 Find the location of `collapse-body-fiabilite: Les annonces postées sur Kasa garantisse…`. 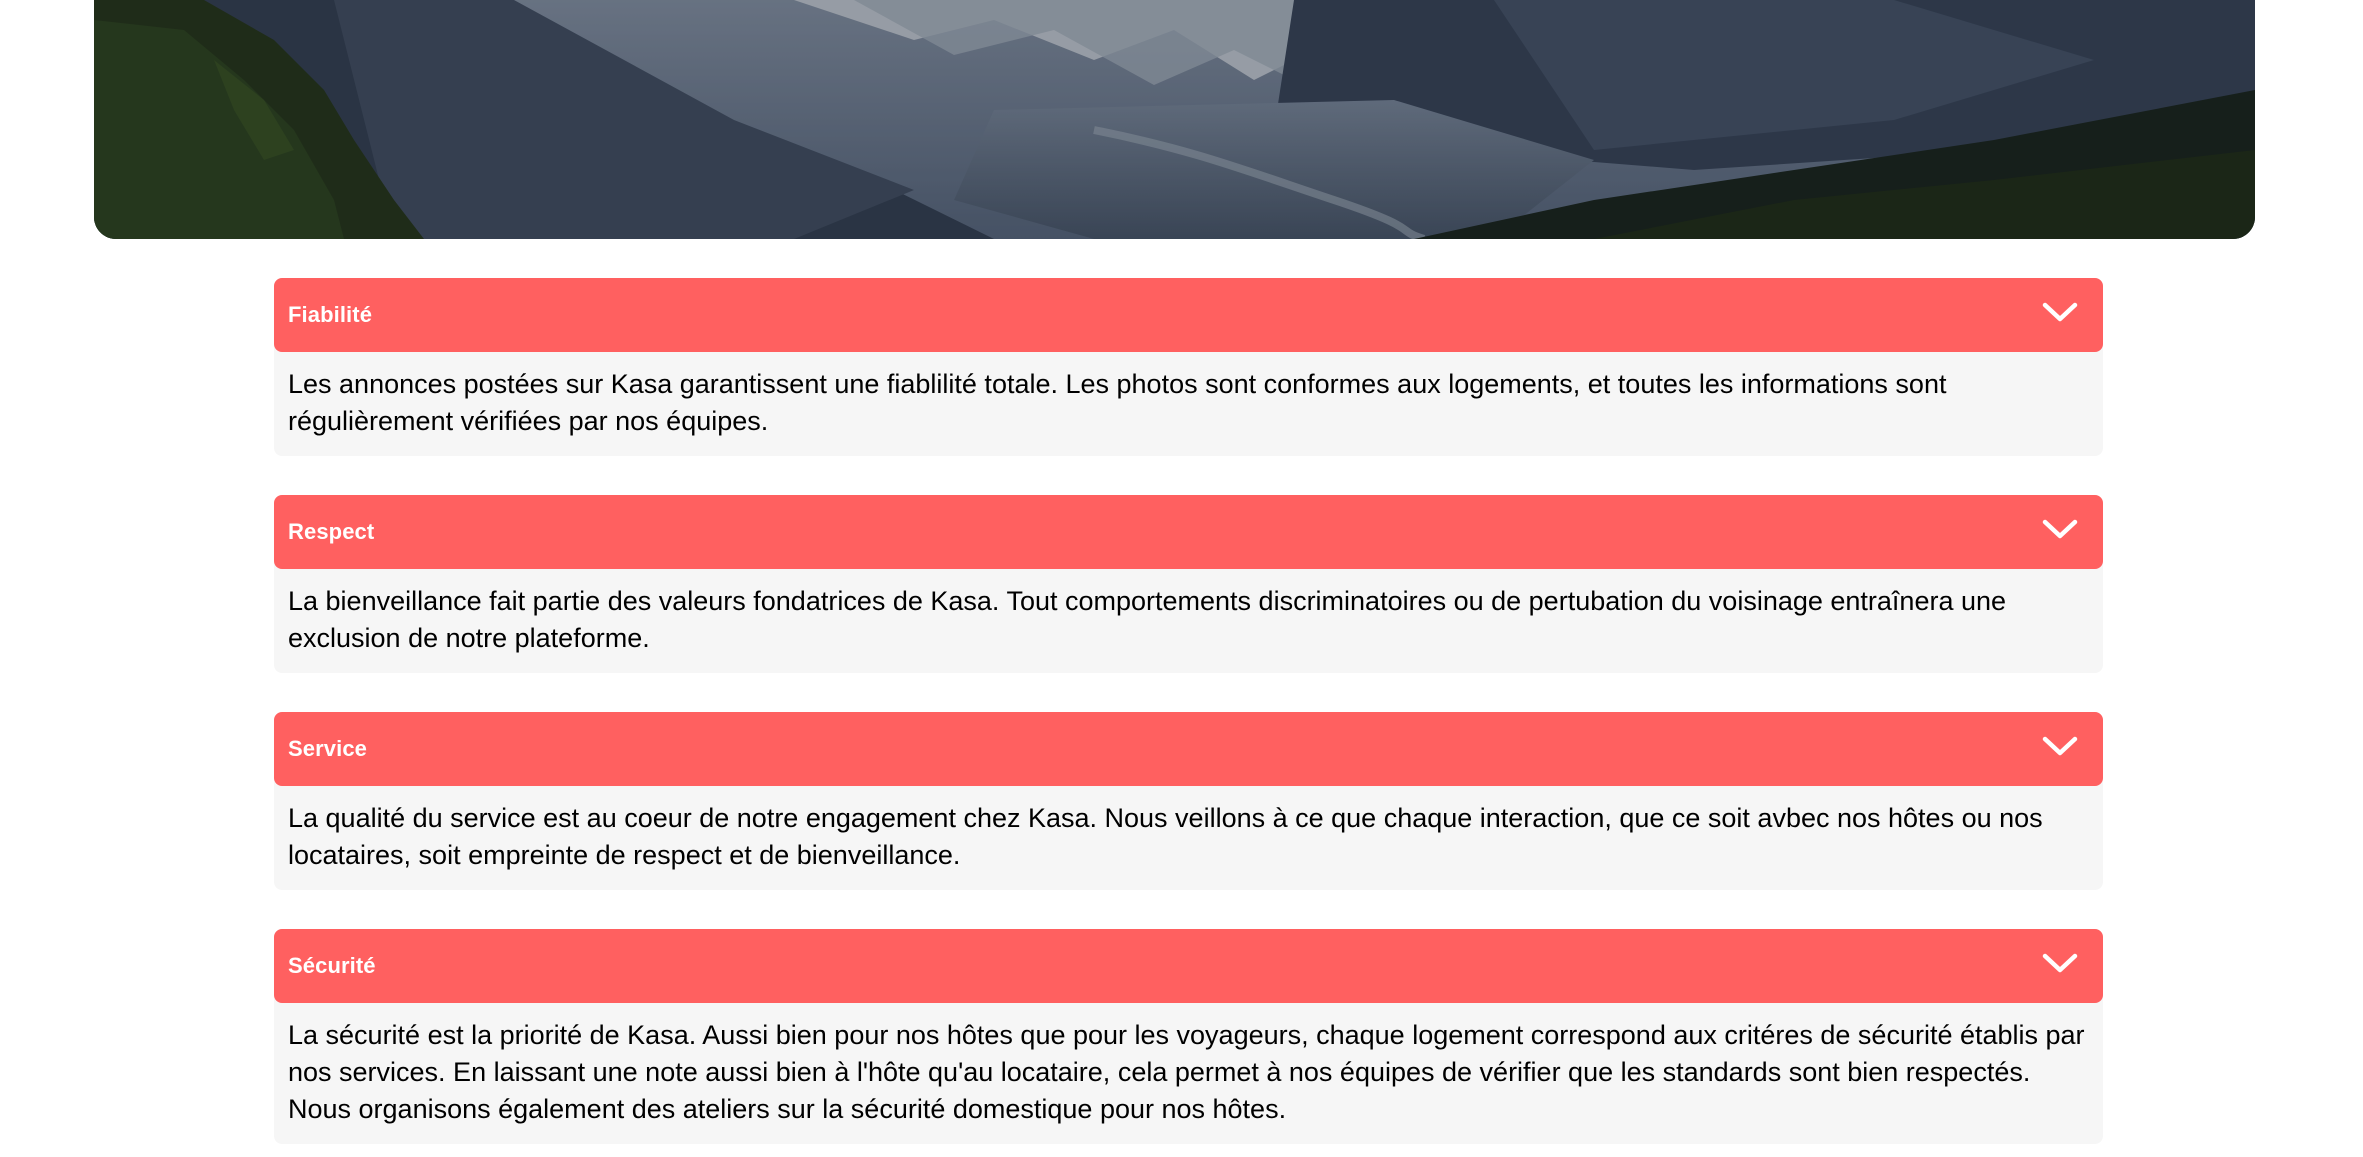

collapse-body-fiabilite: Les annonces postées sur Kasa garantisse… is located at coordinates (1188, 401).